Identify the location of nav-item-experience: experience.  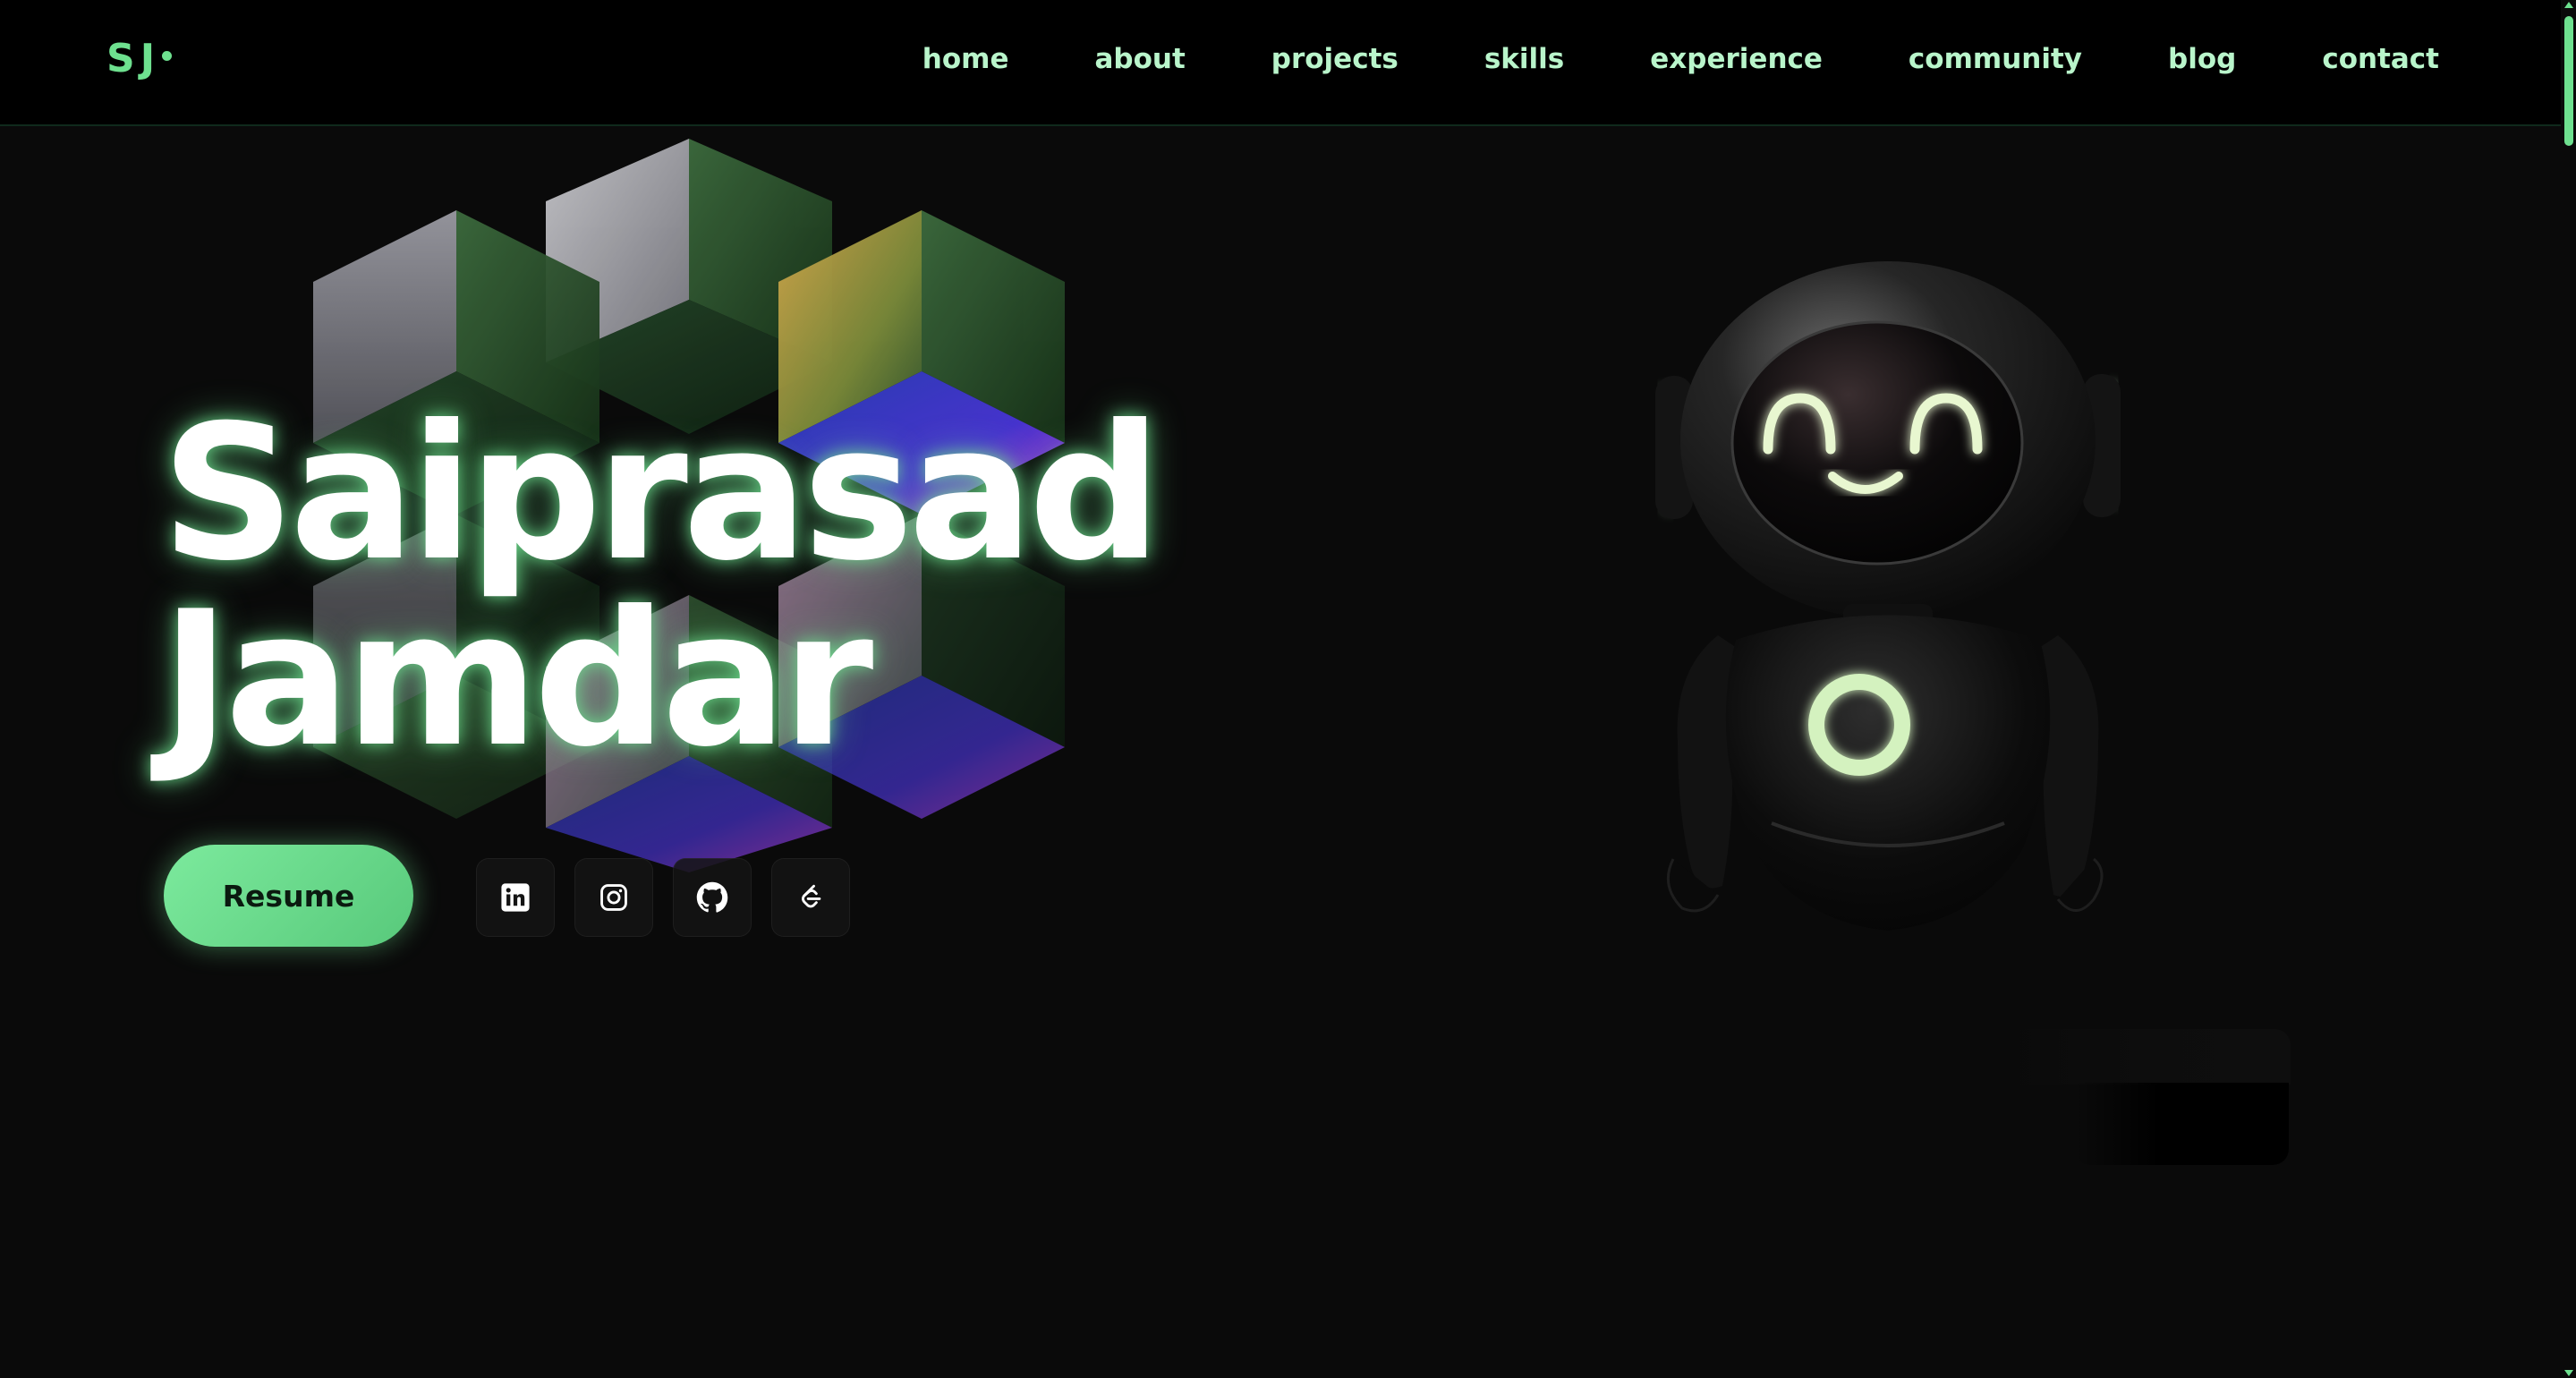
(1736, 59).